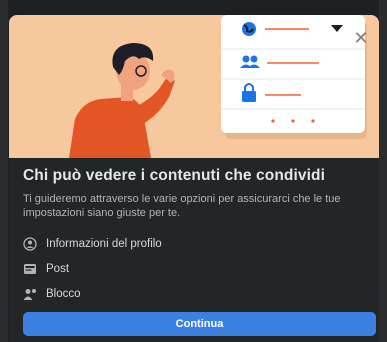  Describe the element at coordinates (104, 243) in the screenshot. I see `list-item-label: Informazioni del profilo` at that location.